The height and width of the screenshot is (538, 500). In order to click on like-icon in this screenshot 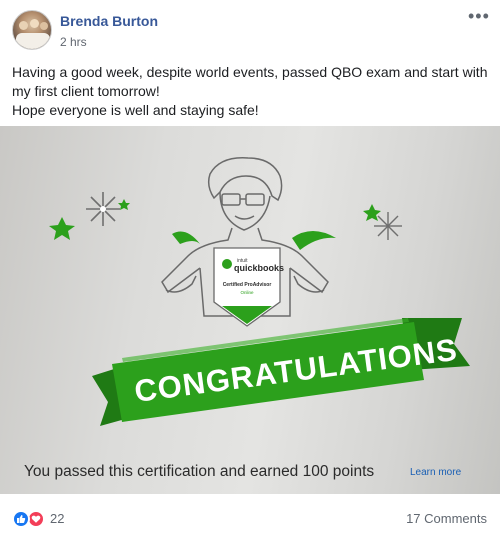, I will do `click(21, 519)`.